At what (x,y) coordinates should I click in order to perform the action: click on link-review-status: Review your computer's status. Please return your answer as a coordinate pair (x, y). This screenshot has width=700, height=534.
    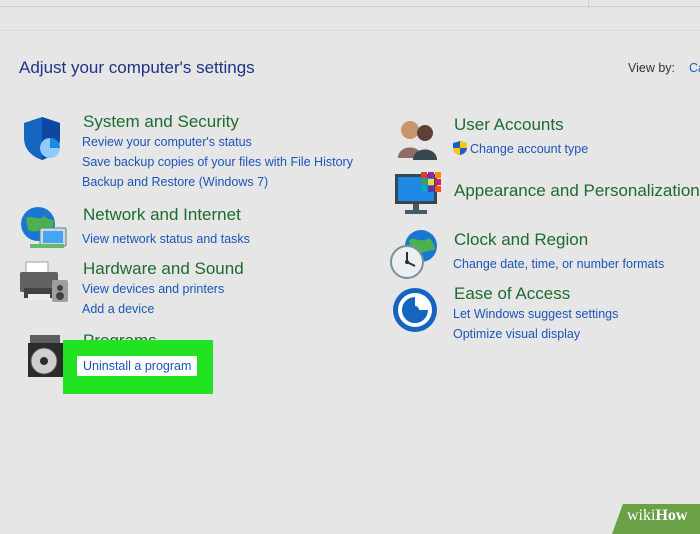
    Looking at the image, I should click on (167, 142).